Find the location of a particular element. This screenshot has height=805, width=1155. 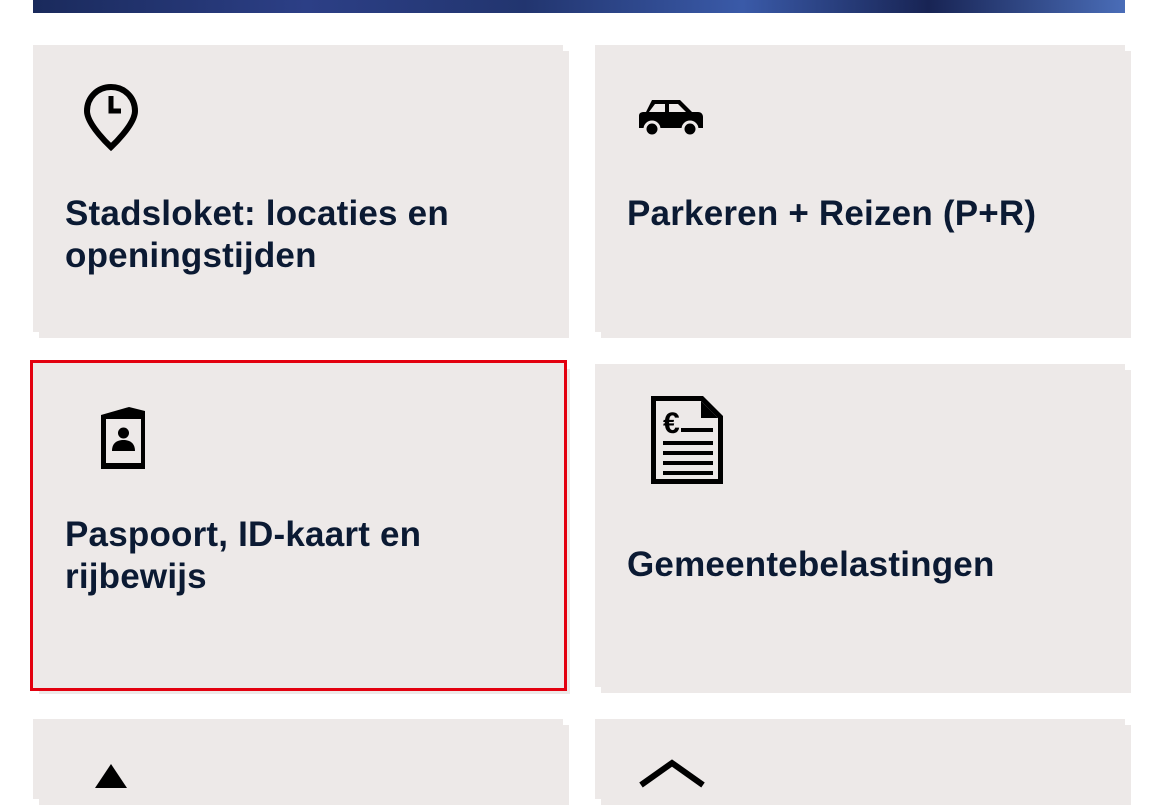

tax-bill-euro-icon: € is located at coordinates (687, 440).